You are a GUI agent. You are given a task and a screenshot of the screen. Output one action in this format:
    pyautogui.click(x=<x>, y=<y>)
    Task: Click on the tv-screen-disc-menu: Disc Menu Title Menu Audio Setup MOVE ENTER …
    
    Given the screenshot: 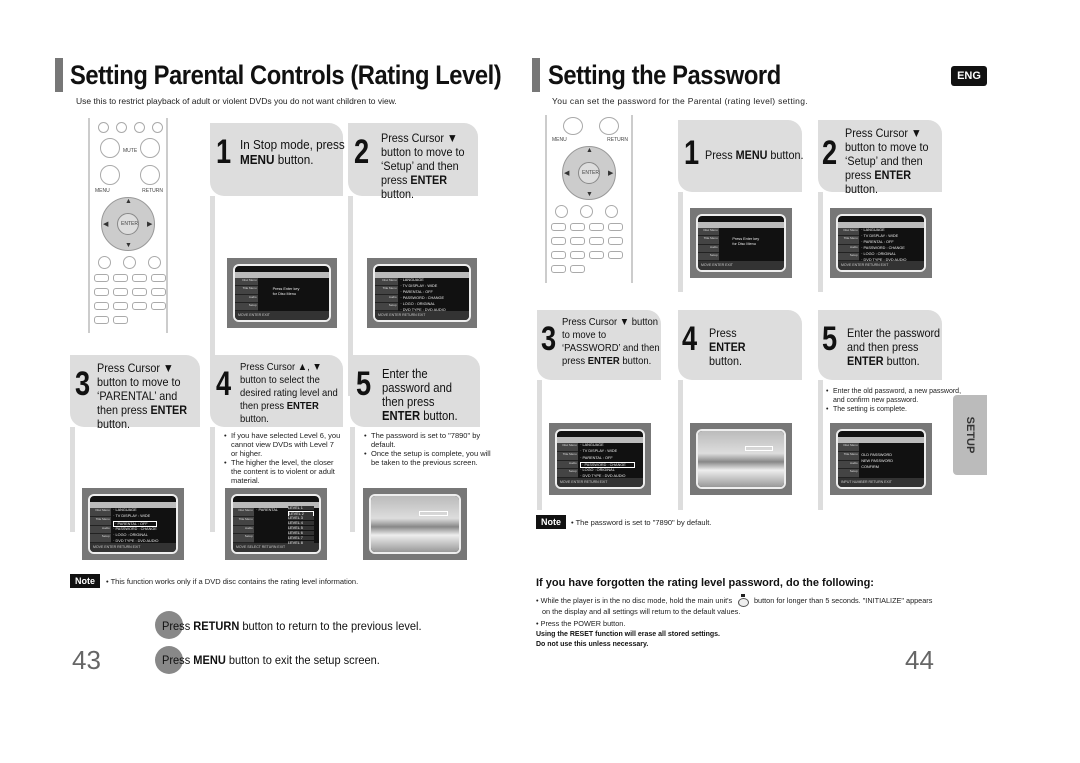 What is the action you would take?
    pyautogui.click(x=741, y=243)
    